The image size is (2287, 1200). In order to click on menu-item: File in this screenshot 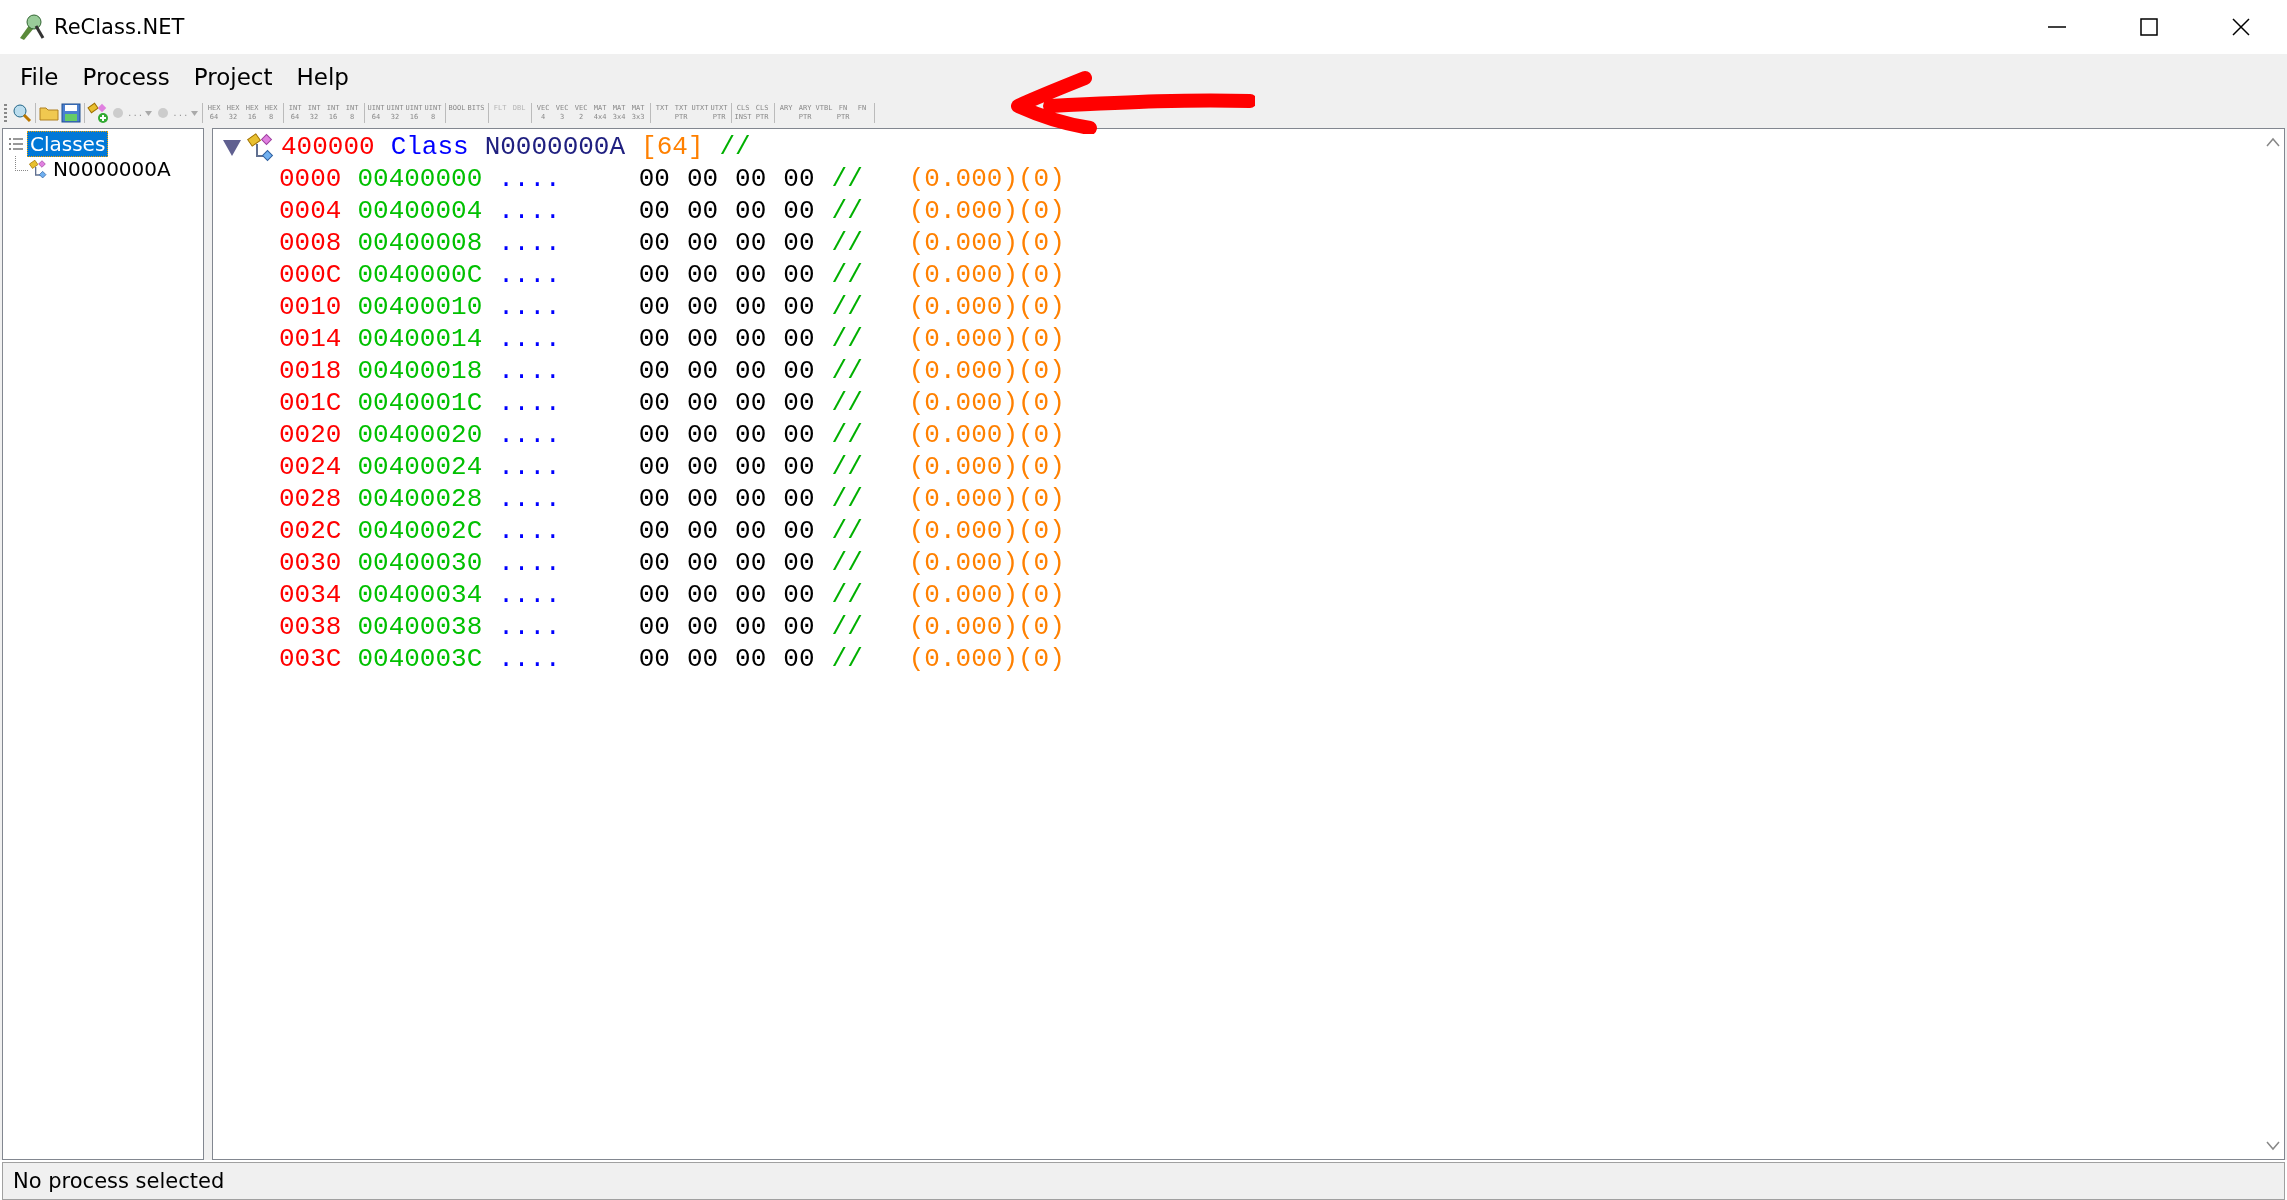, I will do `click(39, 77)`.